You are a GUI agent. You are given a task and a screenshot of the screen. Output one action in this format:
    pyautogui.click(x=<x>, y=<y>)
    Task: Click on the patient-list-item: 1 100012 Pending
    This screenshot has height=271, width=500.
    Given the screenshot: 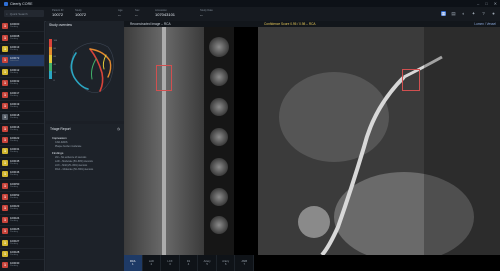 What is the action you would take?
    pyautogui.click(x=22, y=72)
    